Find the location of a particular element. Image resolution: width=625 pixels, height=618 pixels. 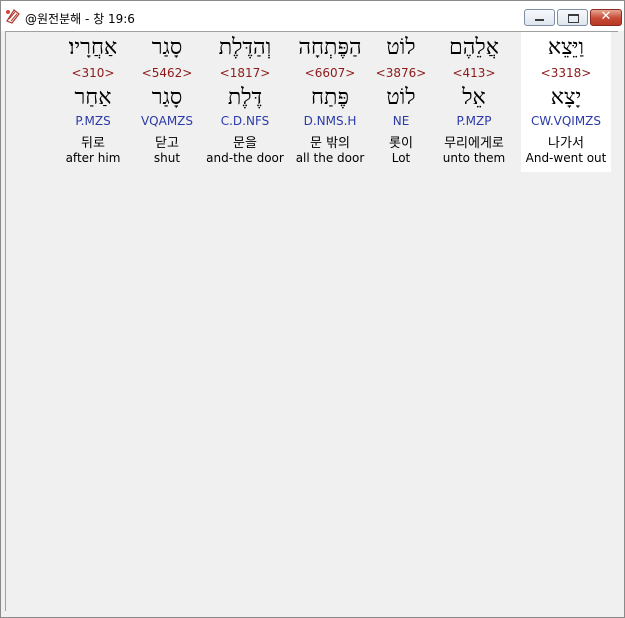

hebrew-word: וְהַדֶּלֶת is located at coordinates (245, 47).